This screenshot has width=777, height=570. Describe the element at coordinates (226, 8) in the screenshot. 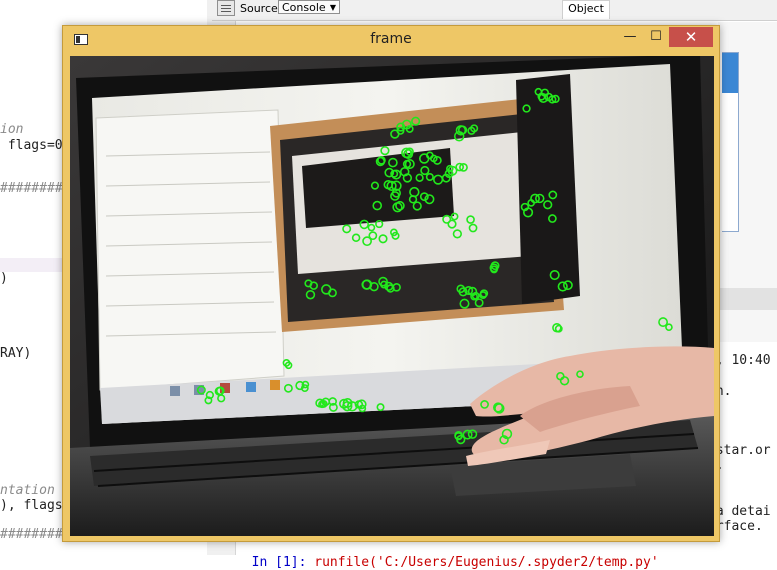

I see `options-menu-icon` at that location.